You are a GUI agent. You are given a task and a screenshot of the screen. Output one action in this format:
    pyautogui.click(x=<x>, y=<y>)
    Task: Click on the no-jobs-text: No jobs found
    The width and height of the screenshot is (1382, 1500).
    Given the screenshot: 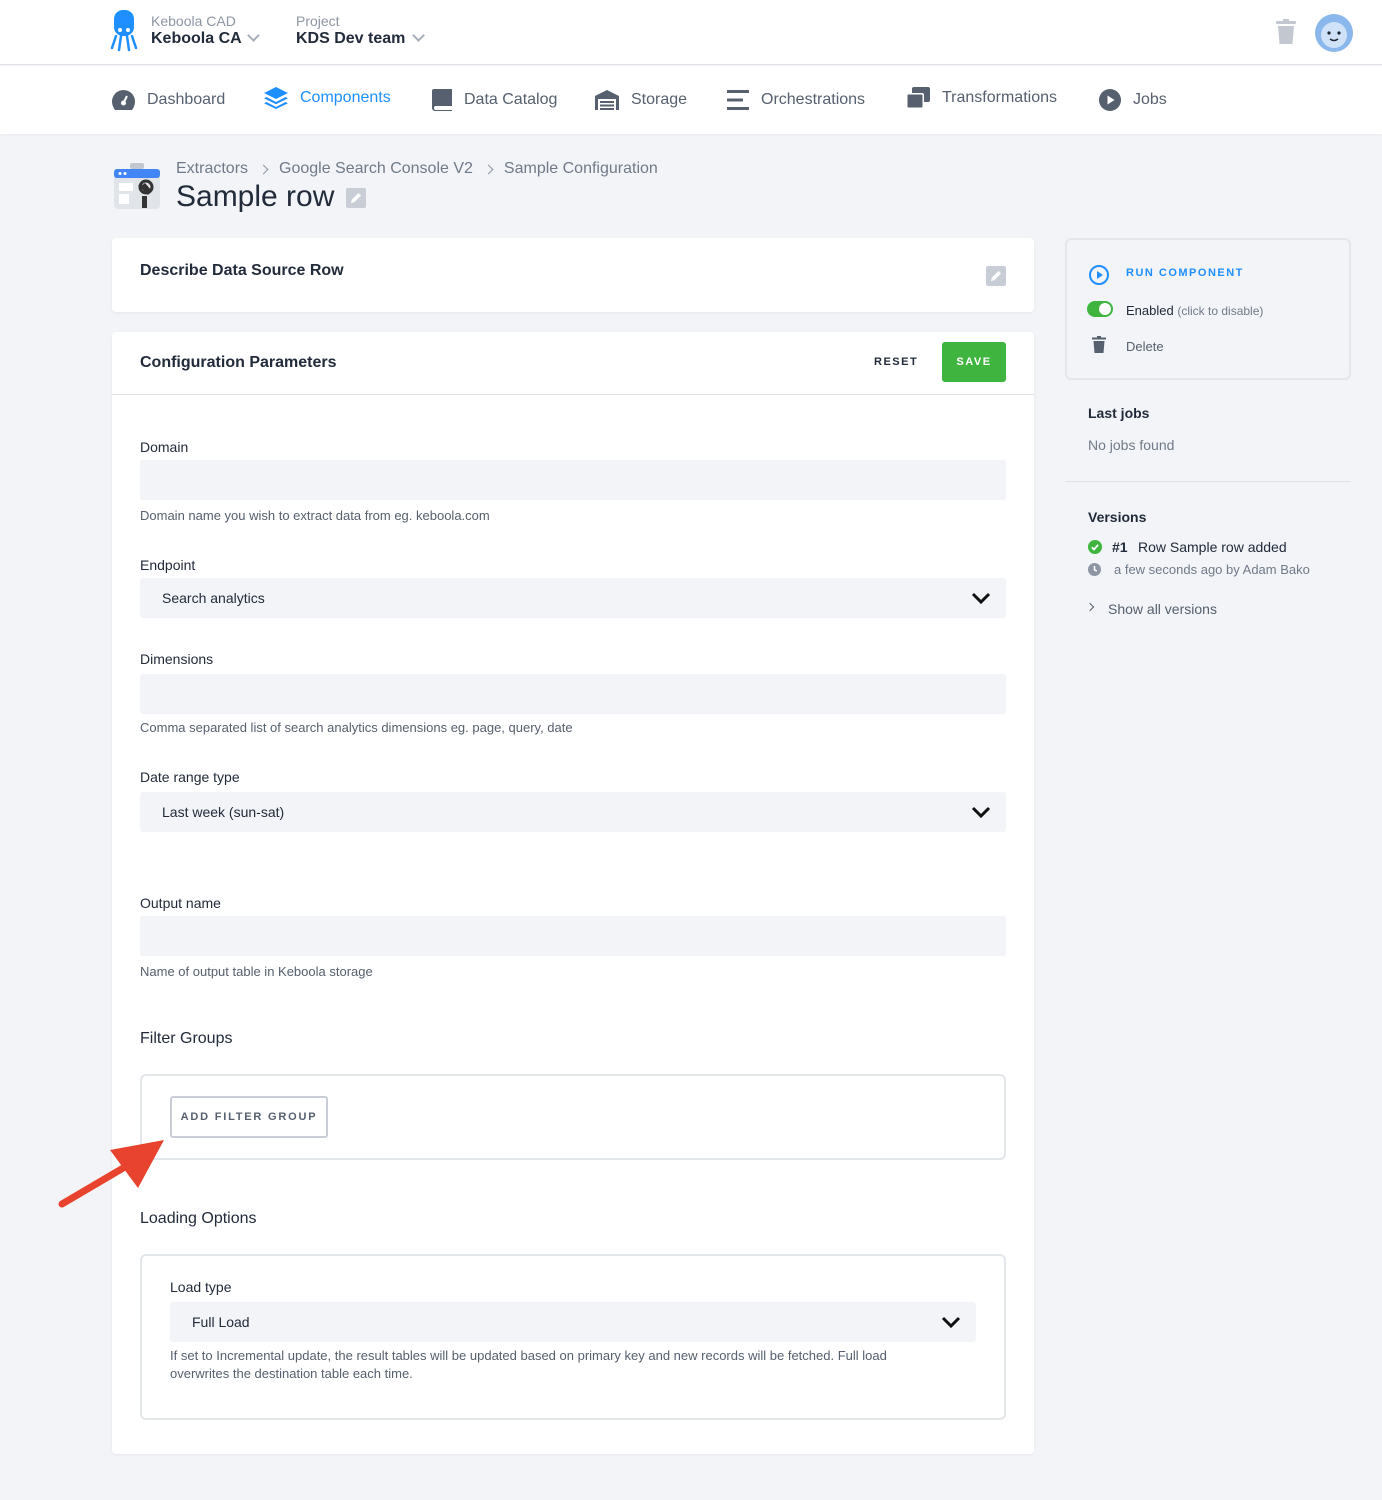 What is the action you would take?
    pyautogui.click(x=1131, y=445)
    